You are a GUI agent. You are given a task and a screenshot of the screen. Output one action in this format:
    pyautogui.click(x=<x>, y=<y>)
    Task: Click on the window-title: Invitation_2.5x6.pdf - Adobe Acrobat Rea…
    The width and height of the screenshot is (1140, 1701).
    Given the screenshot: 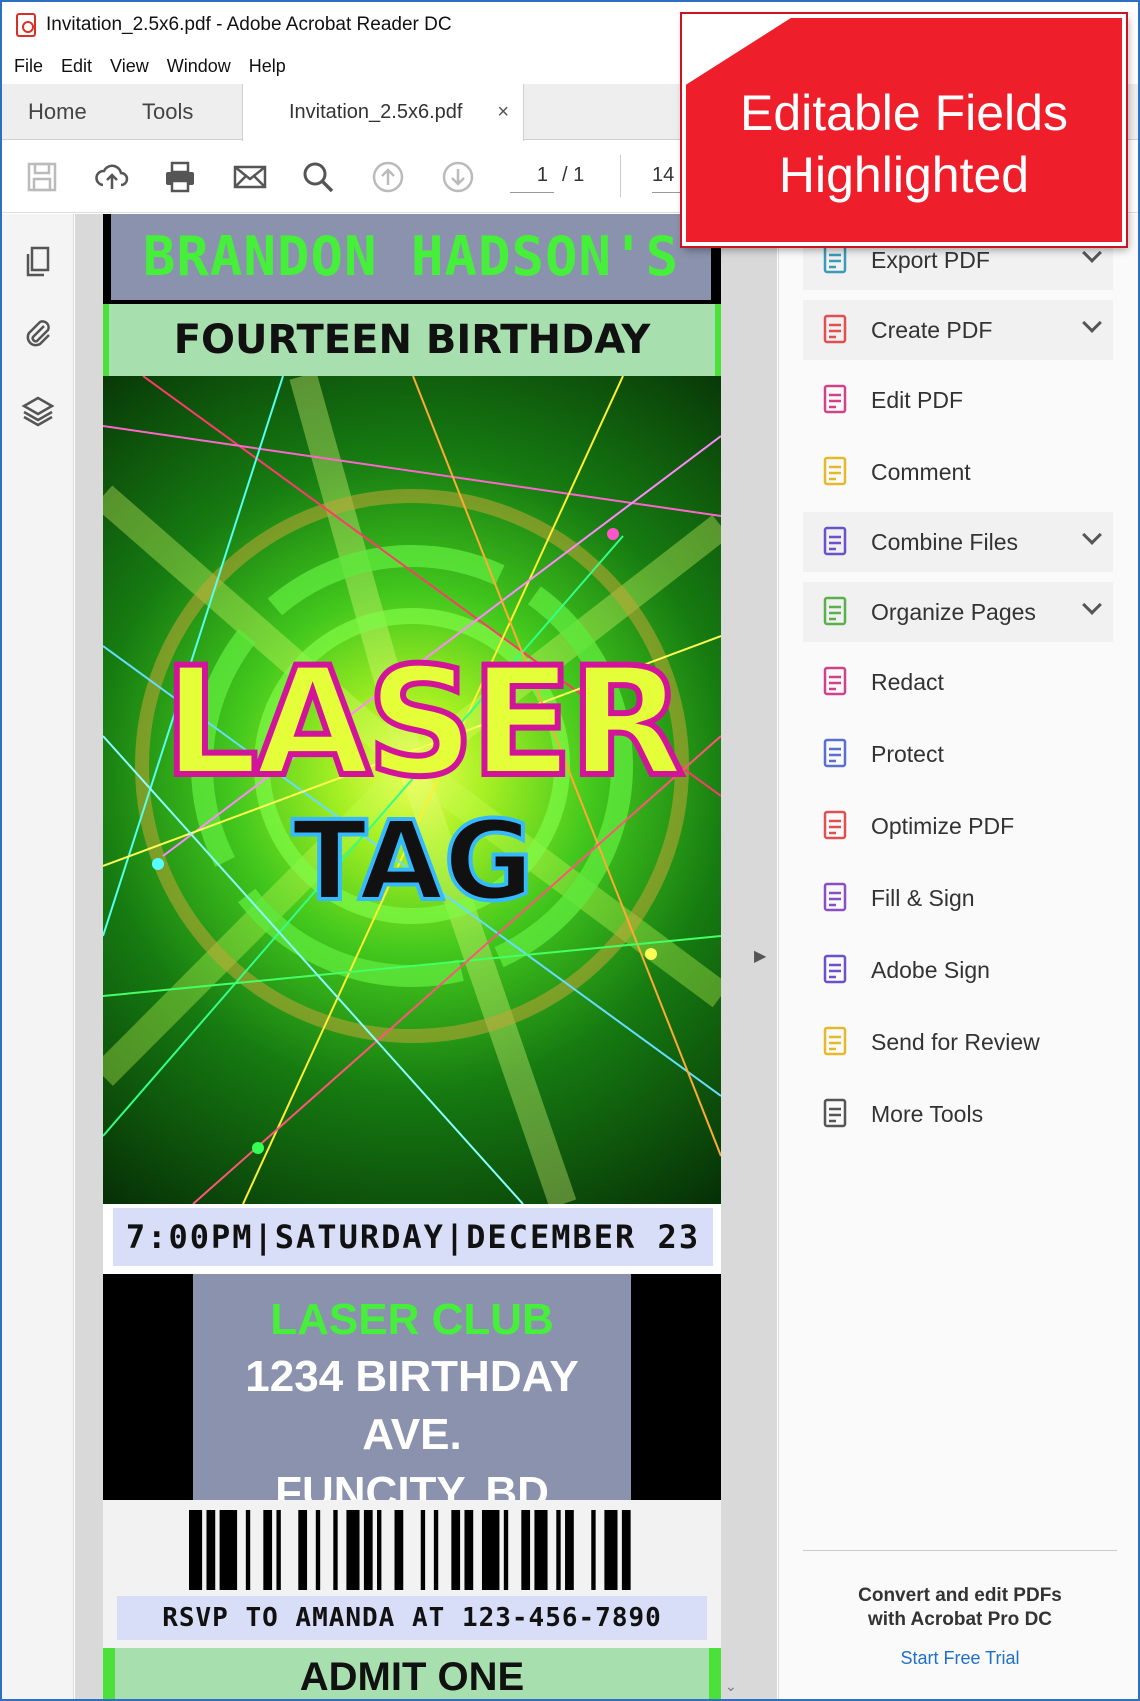 What is the action you would take?
    pyautogui.click(x=249, y=24)
    